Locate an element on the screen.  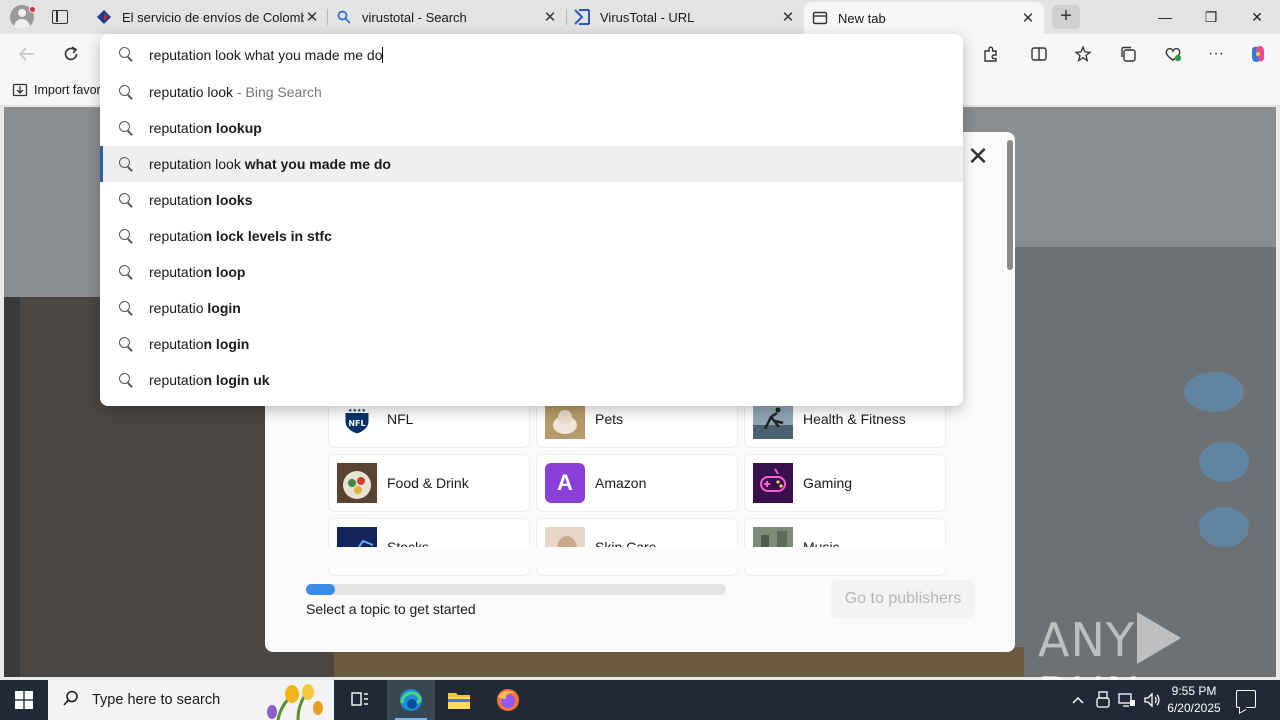
maximize-button: ❐ is located at coordinates (1211, 17).